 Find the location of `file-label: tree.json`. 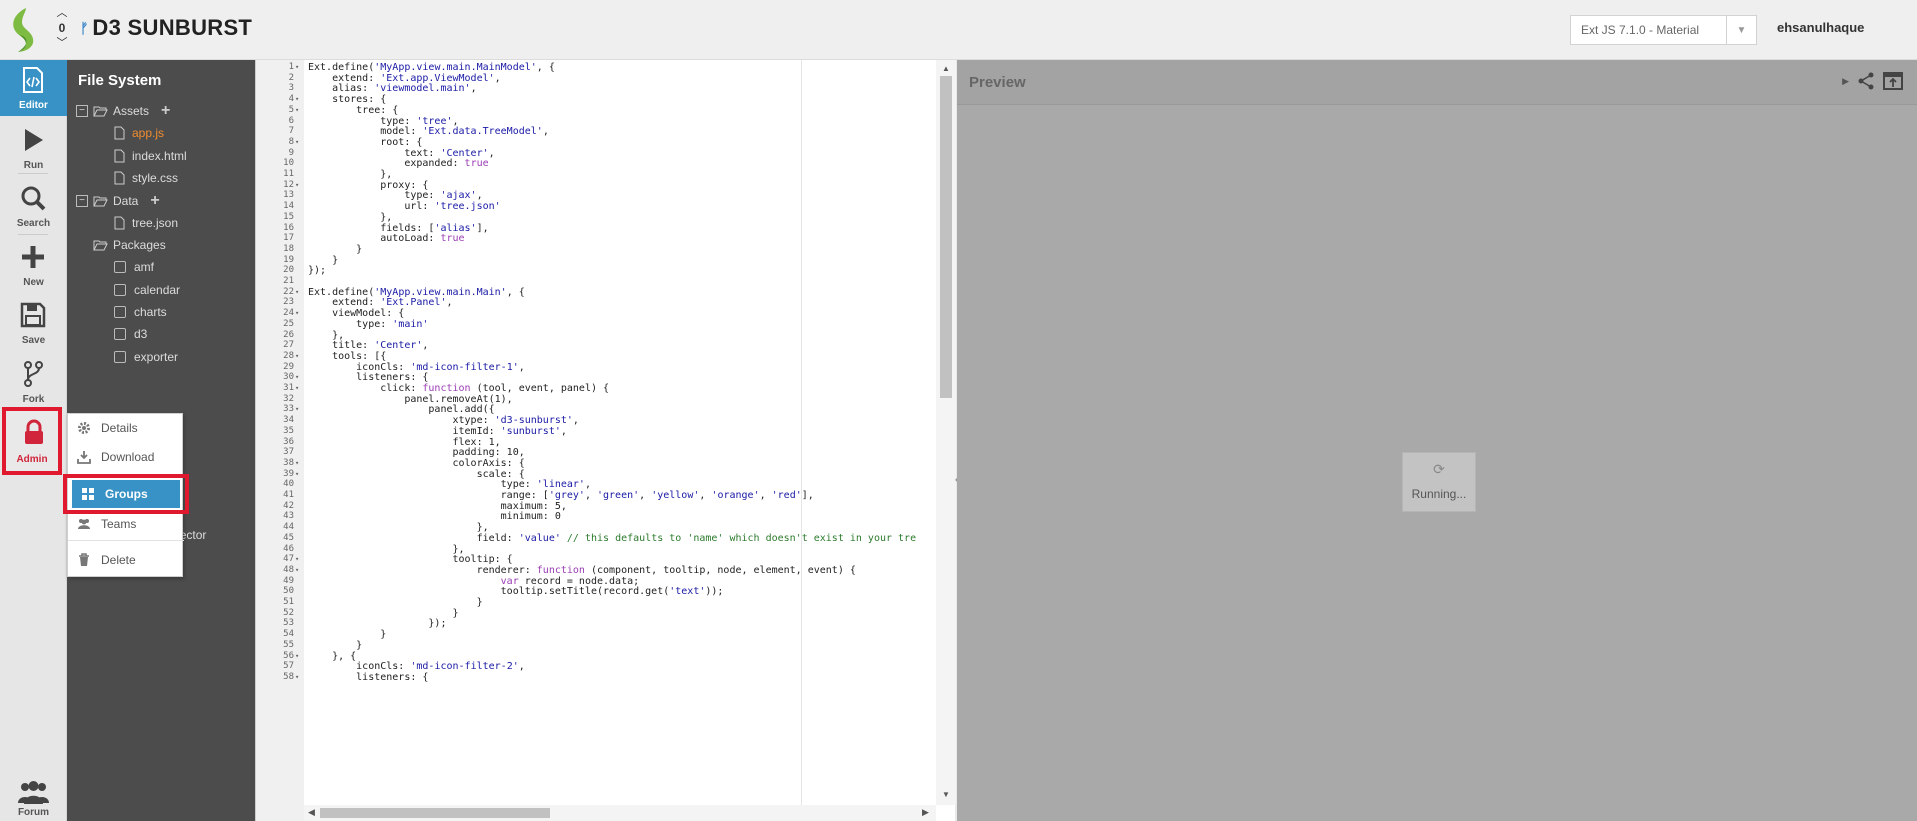

file-label: tree.json is located at coordinates (155, 223).